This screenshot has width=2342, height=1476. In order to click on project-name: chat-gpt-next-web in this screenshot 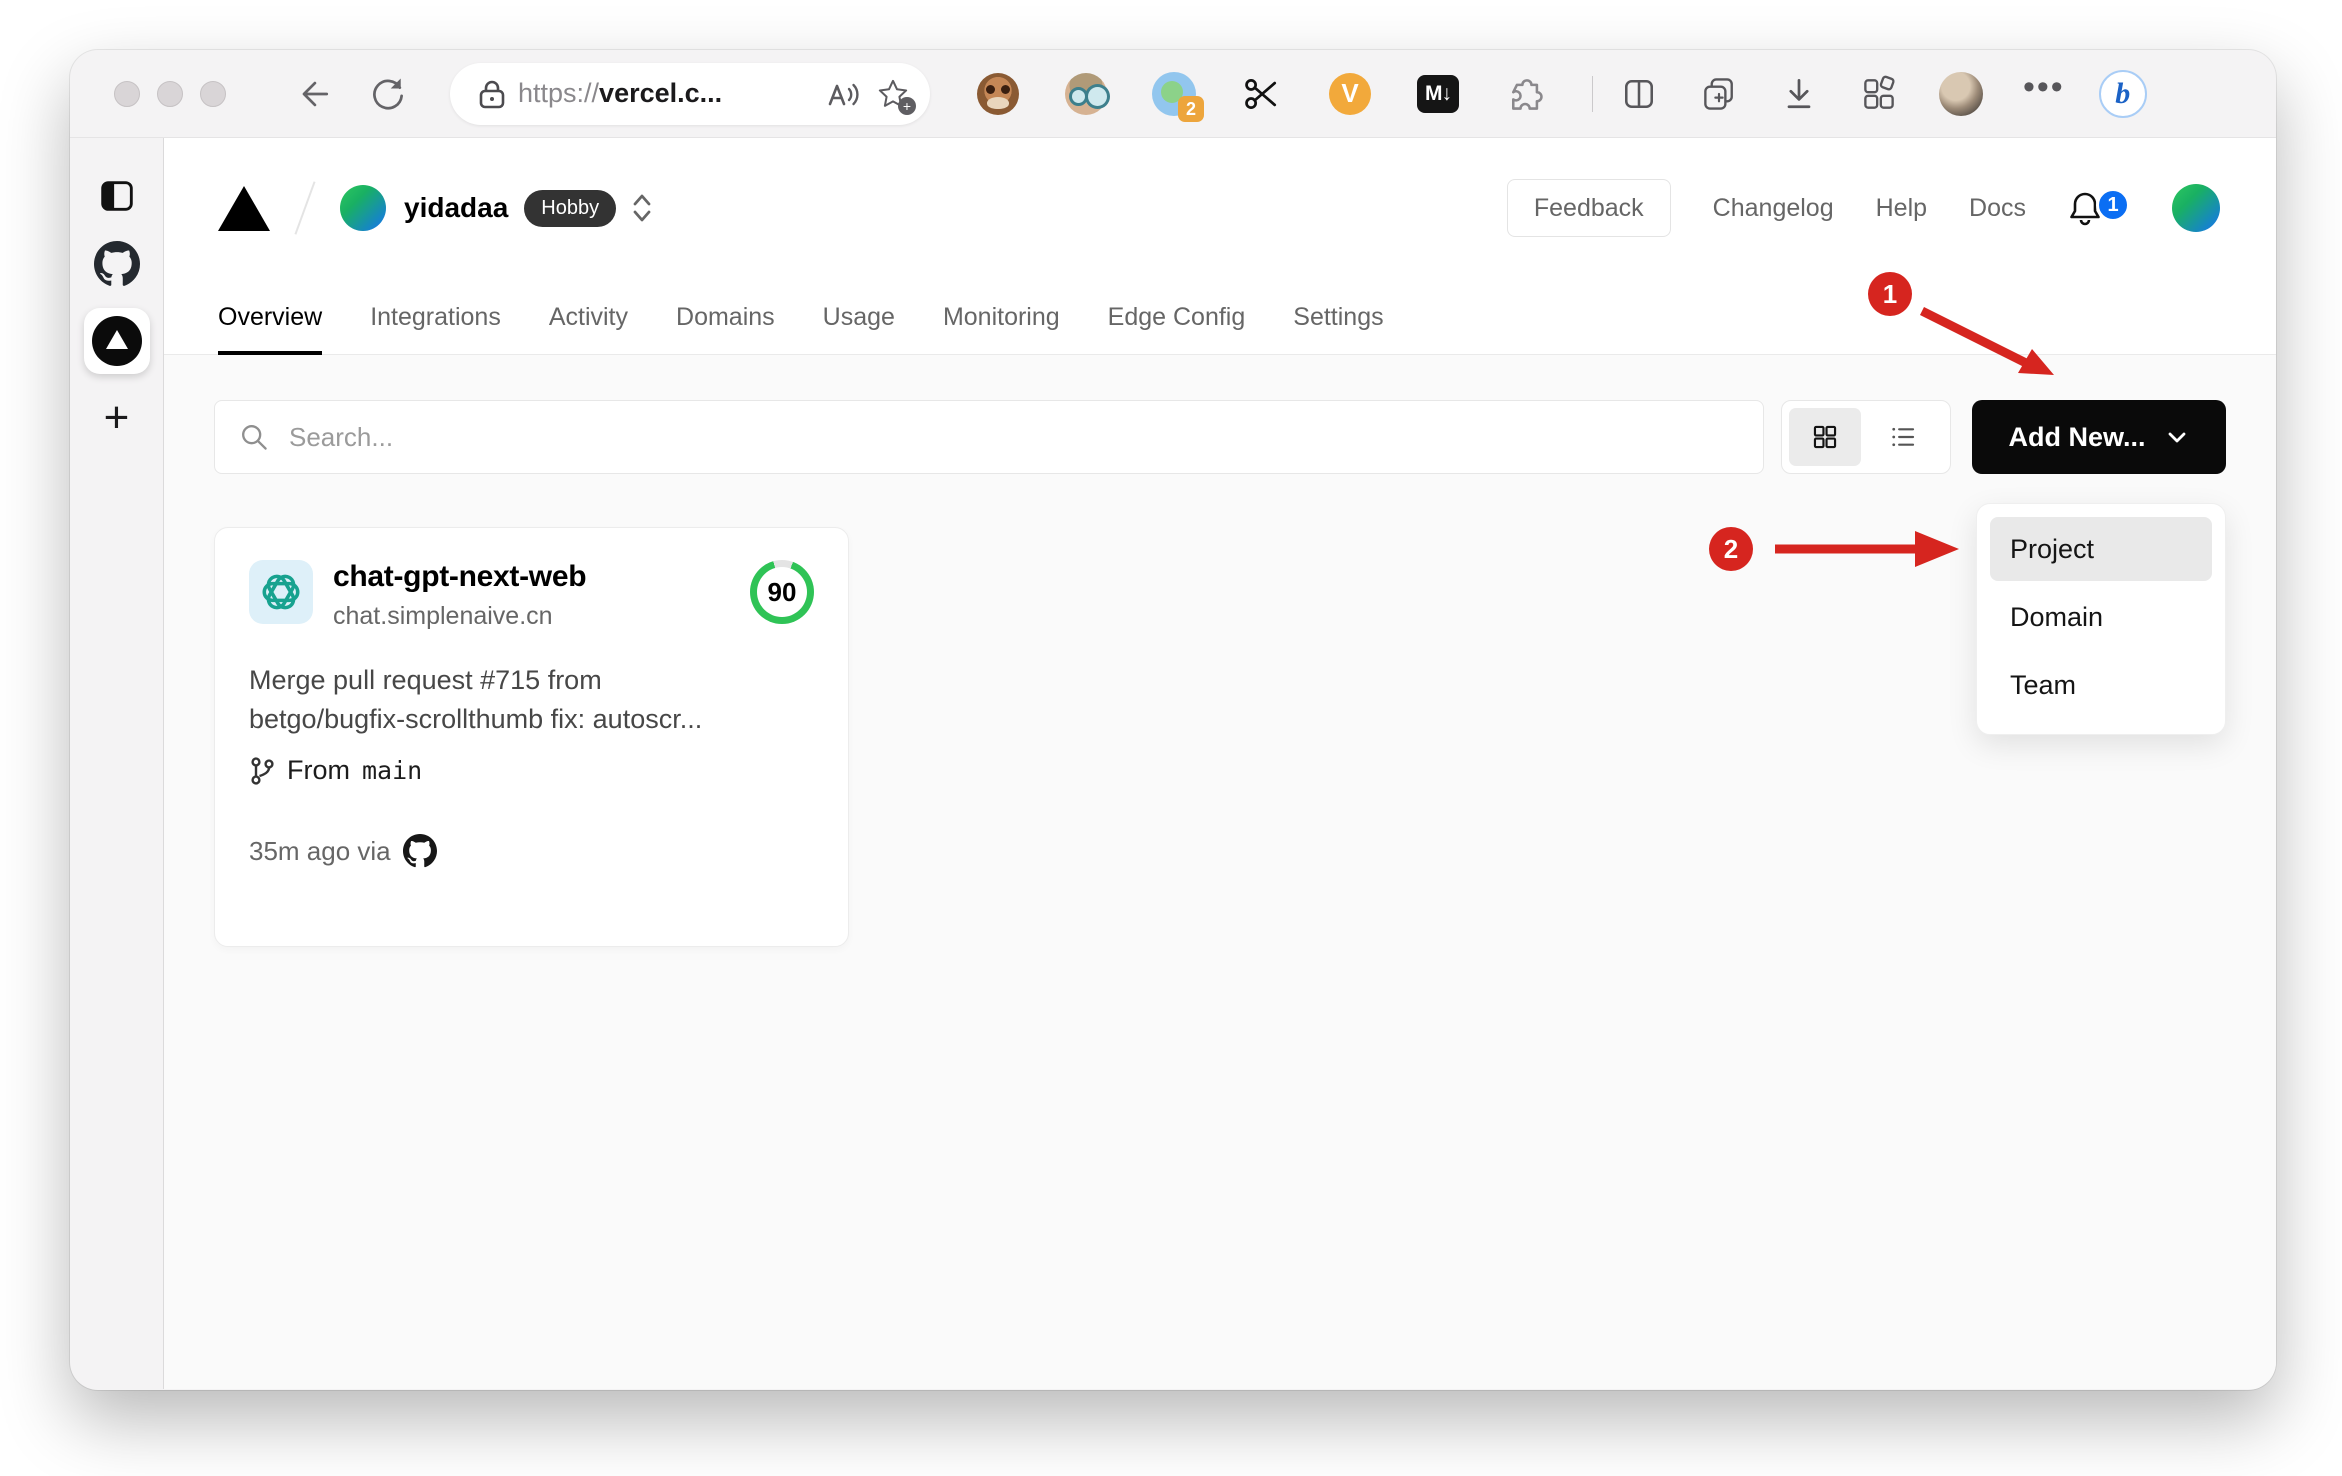, I will do `click(460, 576)`.